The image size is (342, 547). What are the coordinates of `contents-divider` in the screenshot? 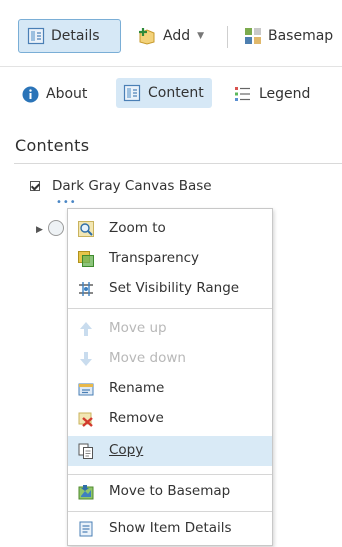 It's located at (178, 163).